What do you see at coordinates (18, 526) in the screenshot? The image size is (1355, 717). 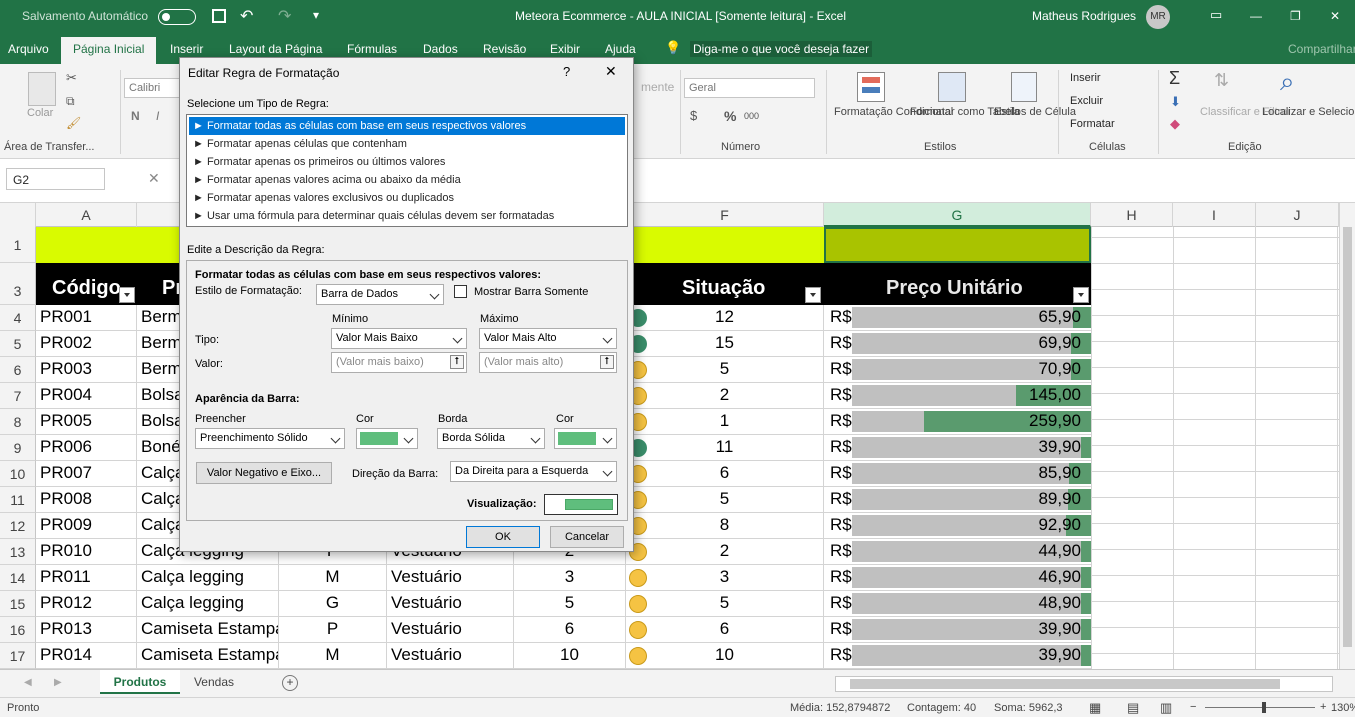 I see `row-header: 12` at bounding box center [18, 526].